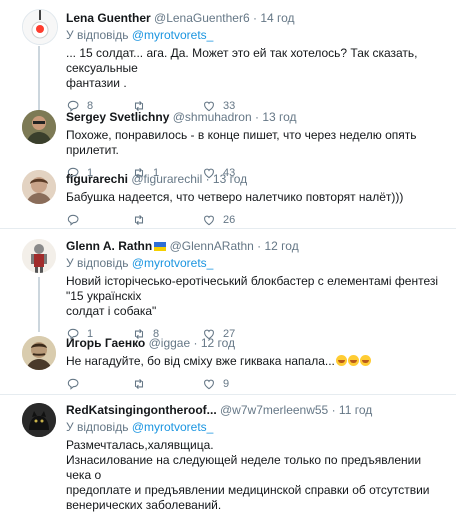  I want to click on like-button: 26, so click(218, 220).